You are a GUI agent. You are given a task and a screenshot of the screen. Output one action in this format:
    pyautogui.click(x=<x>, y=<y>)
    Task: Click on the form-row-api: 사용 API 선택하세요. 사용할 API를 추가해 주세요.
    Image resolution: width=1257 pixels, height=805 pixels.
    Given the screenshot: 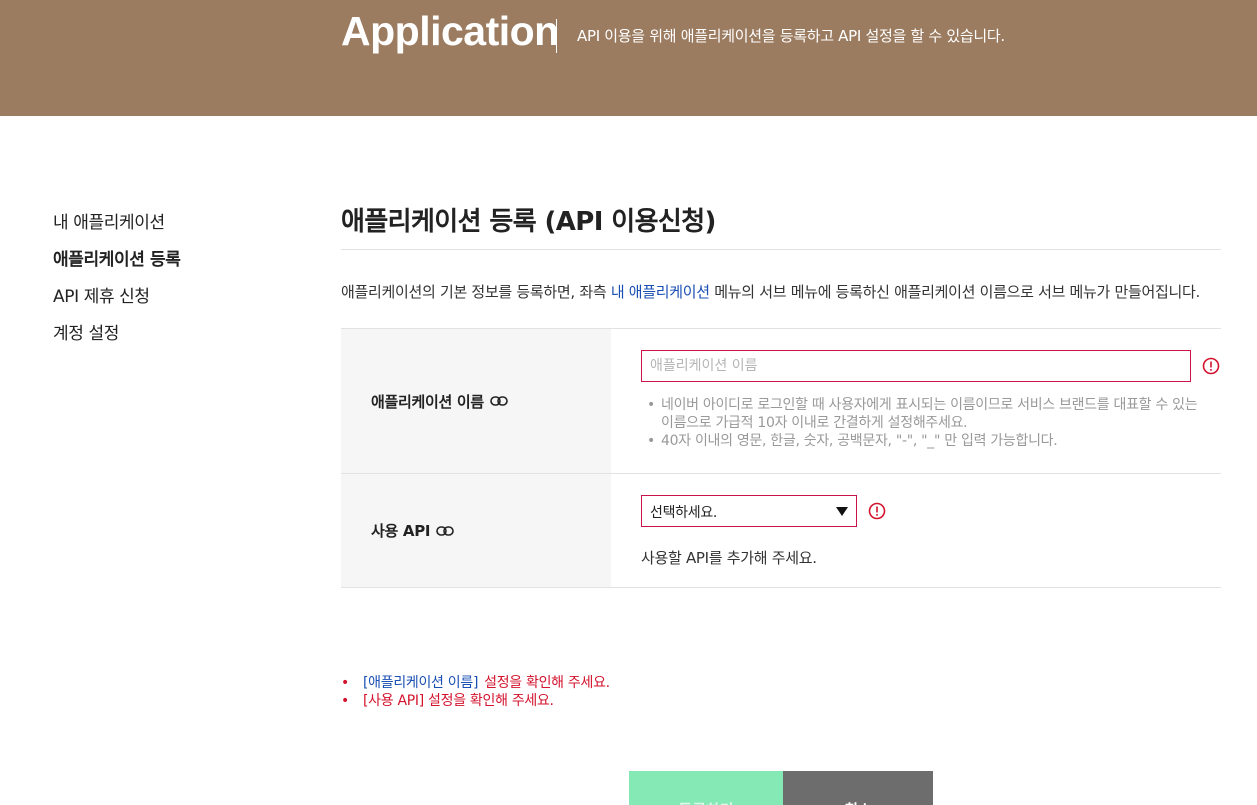 What is the action you would take?
    pyautogui.click(x=781, y=531)
    